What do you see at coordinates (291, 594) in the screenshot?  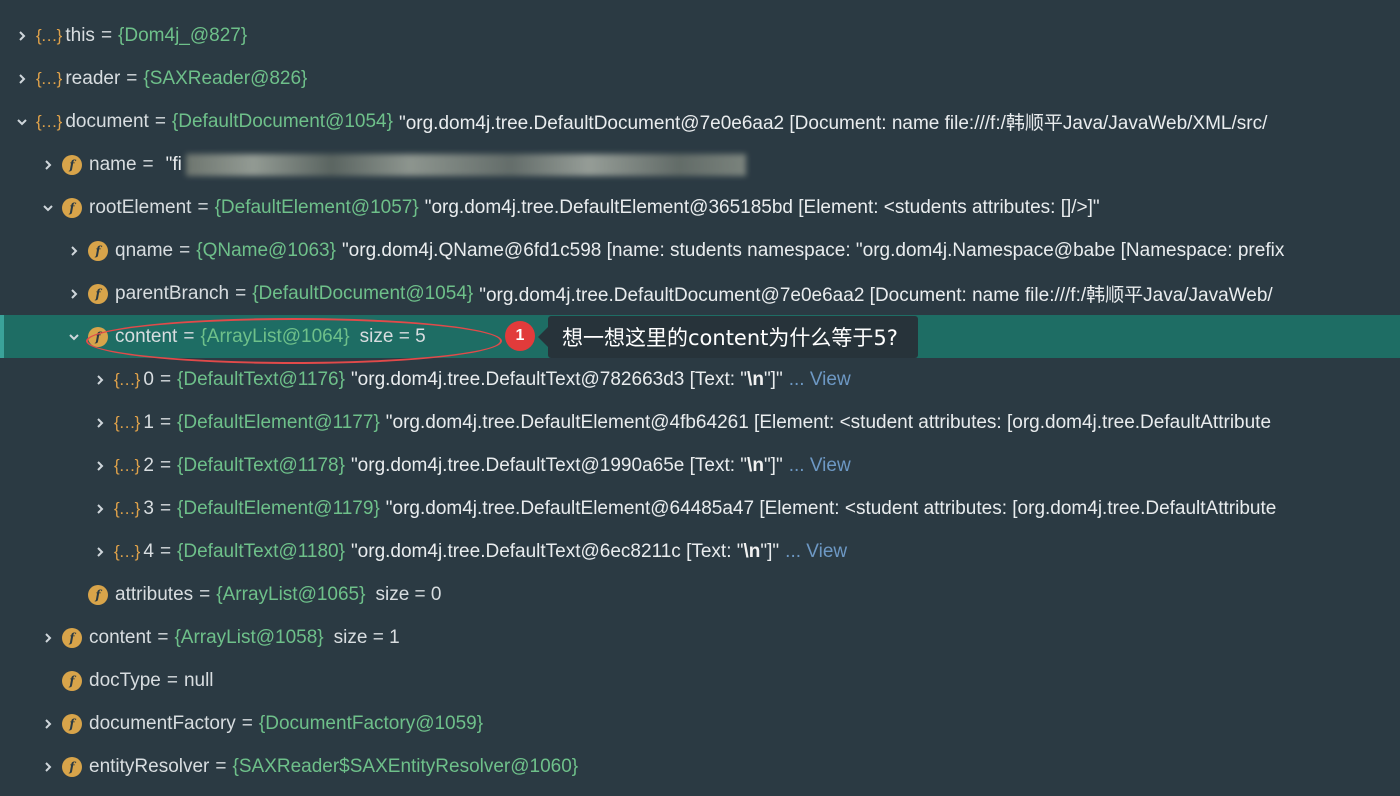 I see `variable-reference: {ArrayList@1065}` at bounding box center [291, 594].